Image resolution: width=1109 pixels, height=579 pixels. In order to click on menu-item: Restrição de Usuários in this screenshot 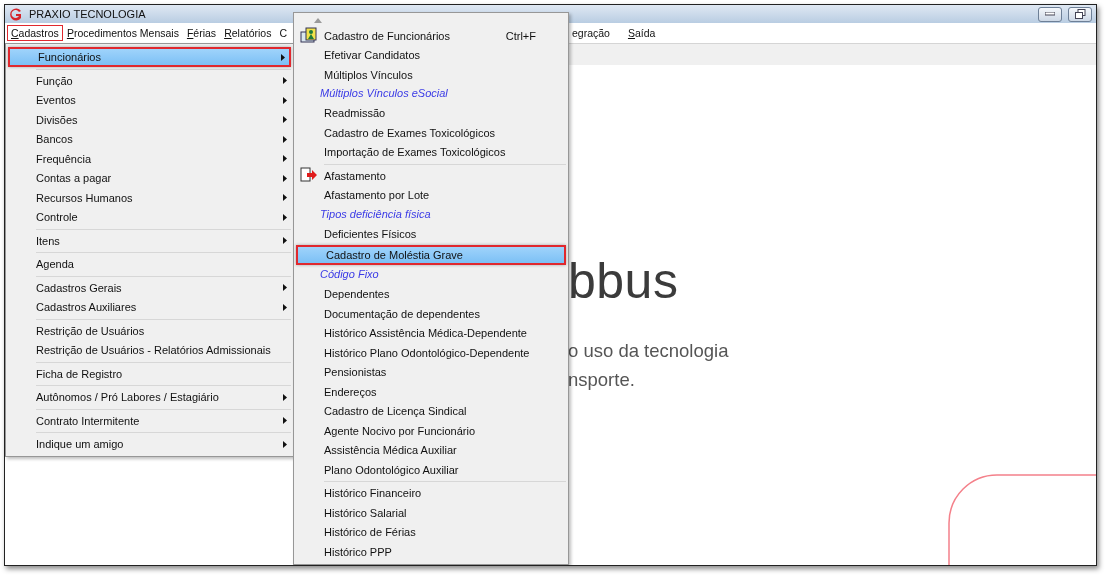, I will do `click(149, 331)`.